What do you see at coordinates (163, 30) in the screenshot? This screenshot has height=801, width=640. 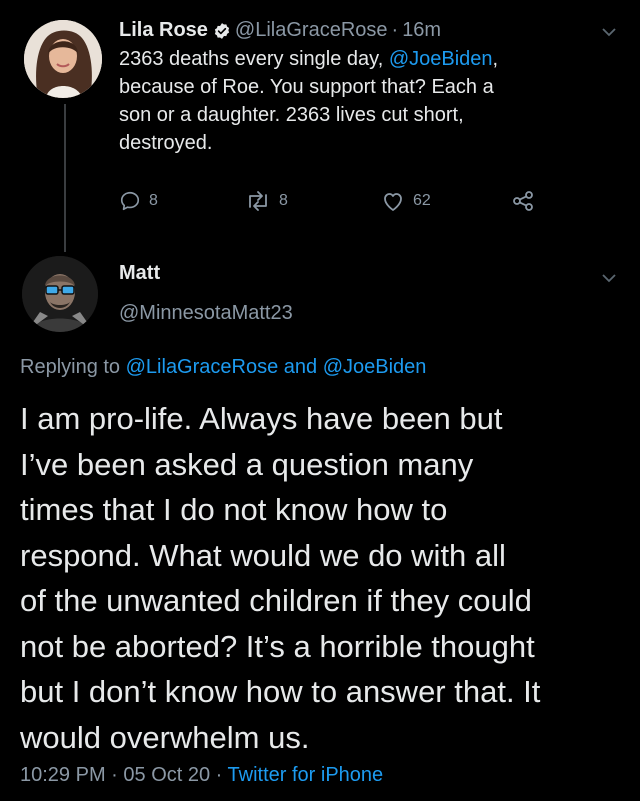 I see `lila-display-name: Lila Rose` at bounding box center [163, 30].